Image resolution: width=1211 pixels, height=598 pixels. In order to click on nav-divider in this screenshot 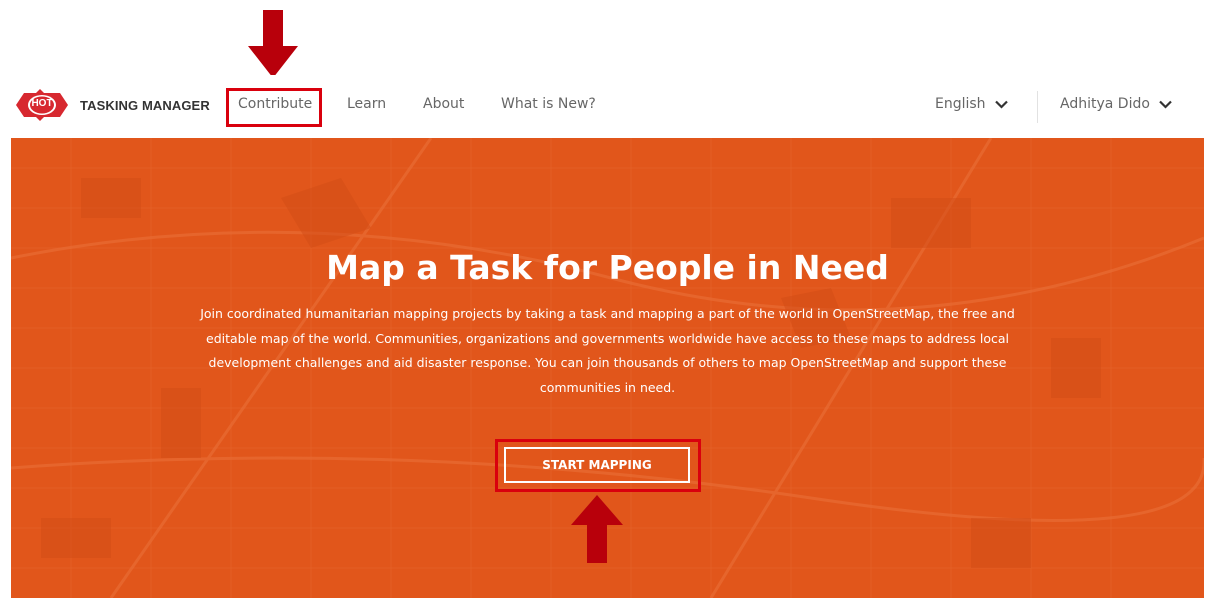, I will do `click(1037, 107)`.